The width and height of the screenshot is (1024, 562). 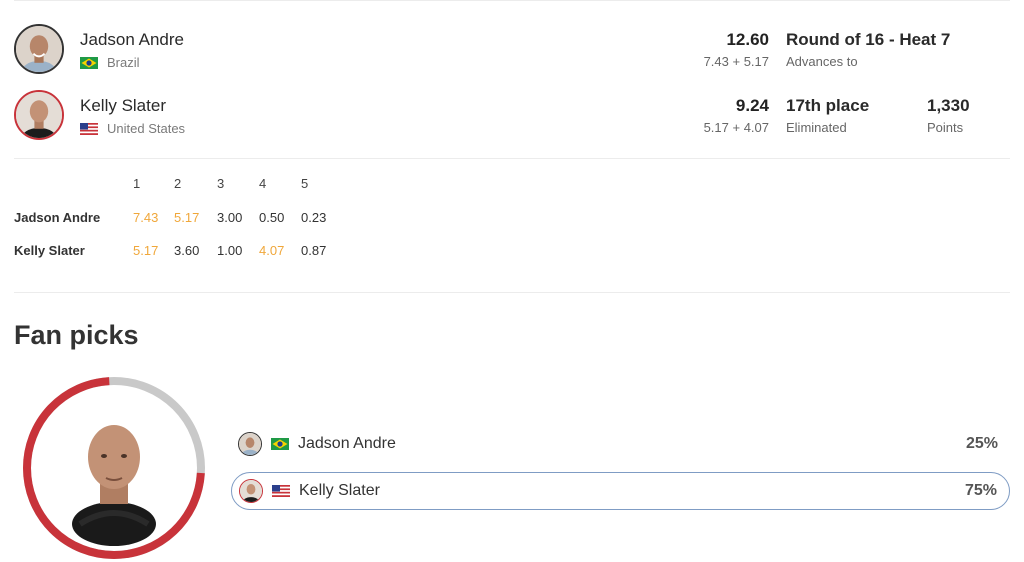 What do you see at coordinates (146, 128) in the screenshot?
I see `athlete-country-label: United States` at bounding box center [146, 128].